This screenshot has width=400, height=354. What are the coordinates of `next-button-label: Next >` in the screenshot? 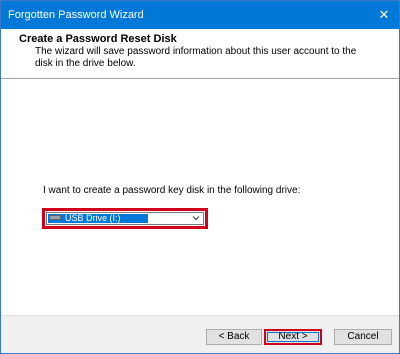 It's located at (293, 336).